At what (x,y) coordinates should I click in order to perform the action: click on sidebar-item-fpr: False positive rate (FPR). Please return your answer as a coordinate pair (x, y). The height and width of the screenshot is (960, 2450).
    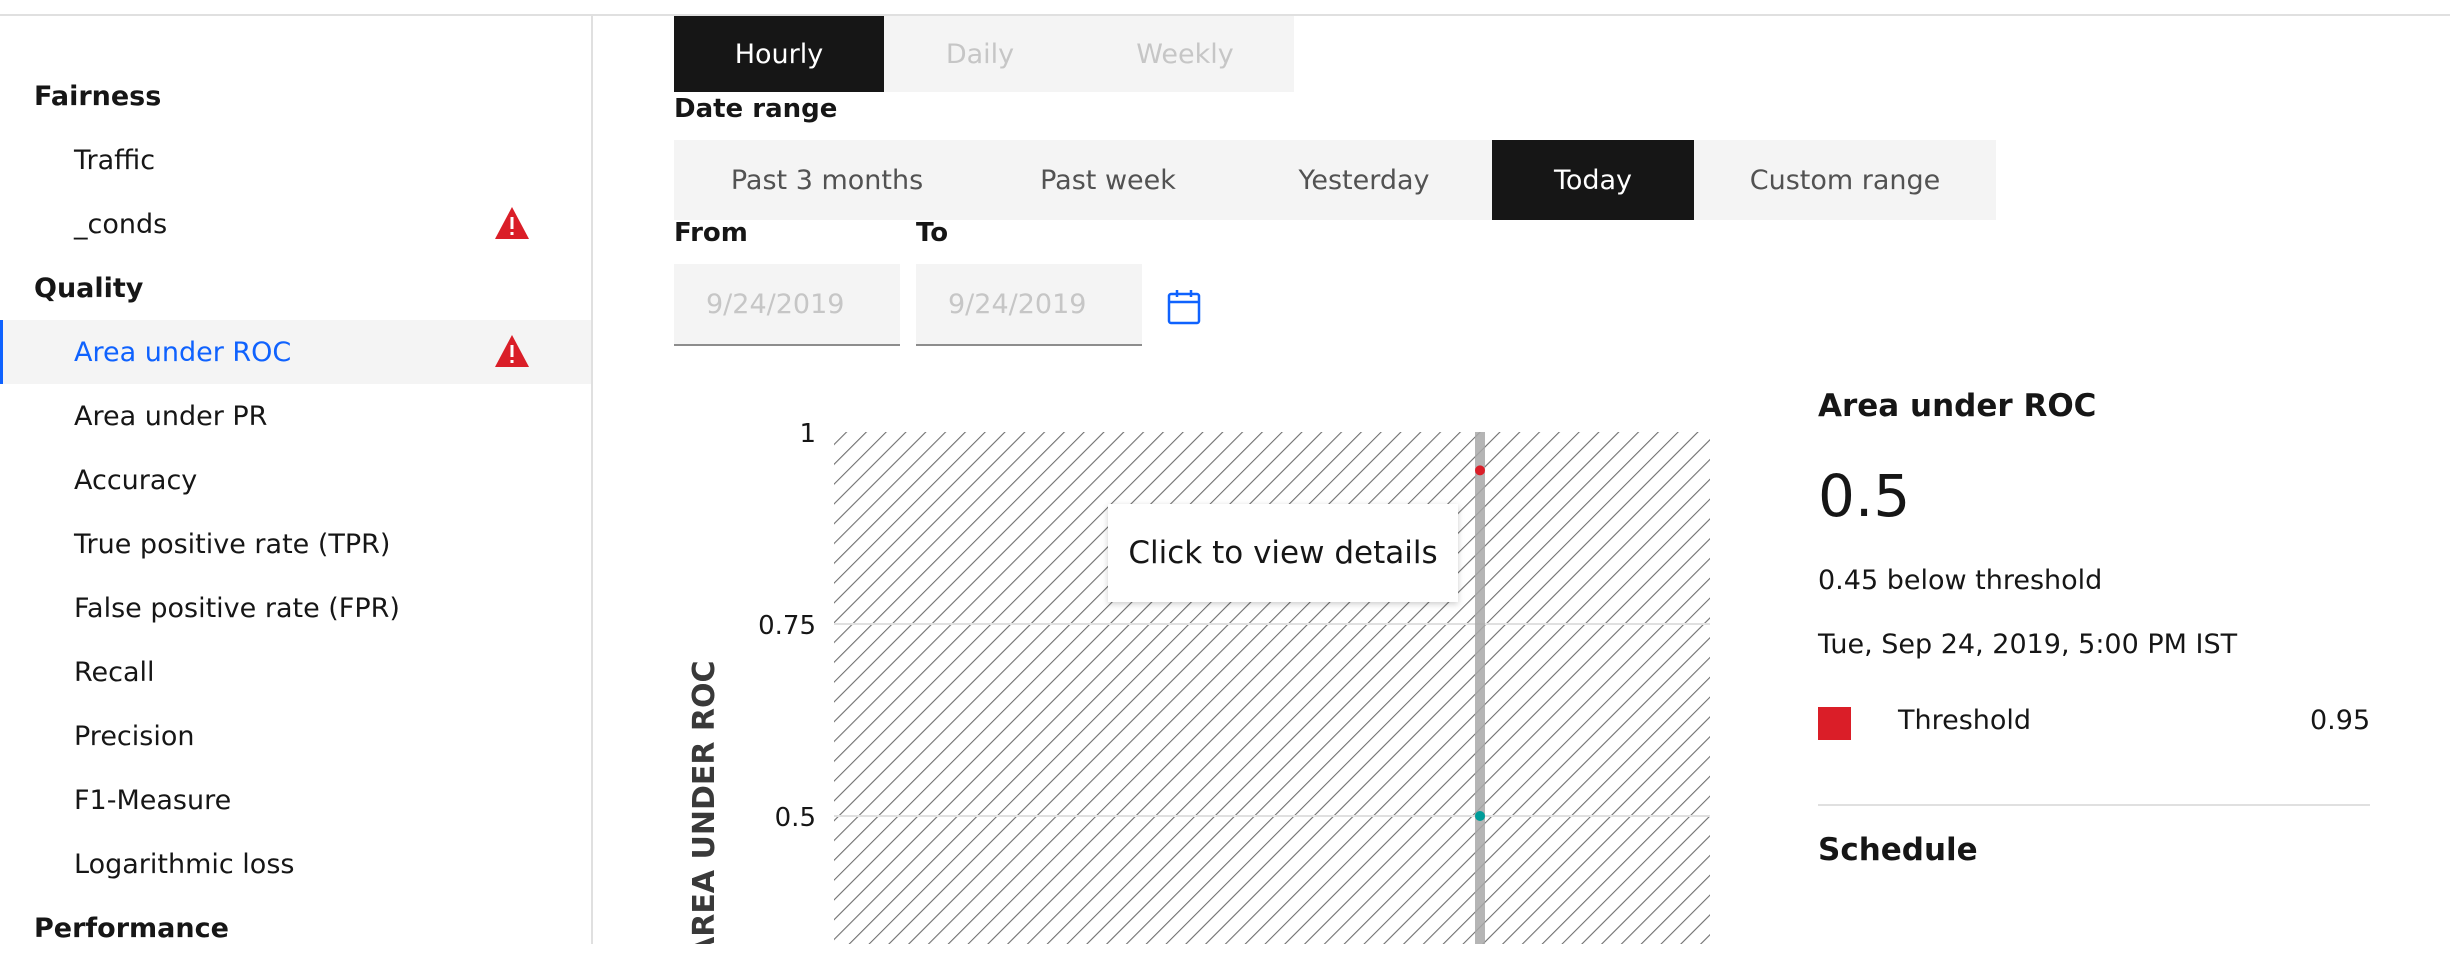
    Looking at the image, I should click on (295, 608).